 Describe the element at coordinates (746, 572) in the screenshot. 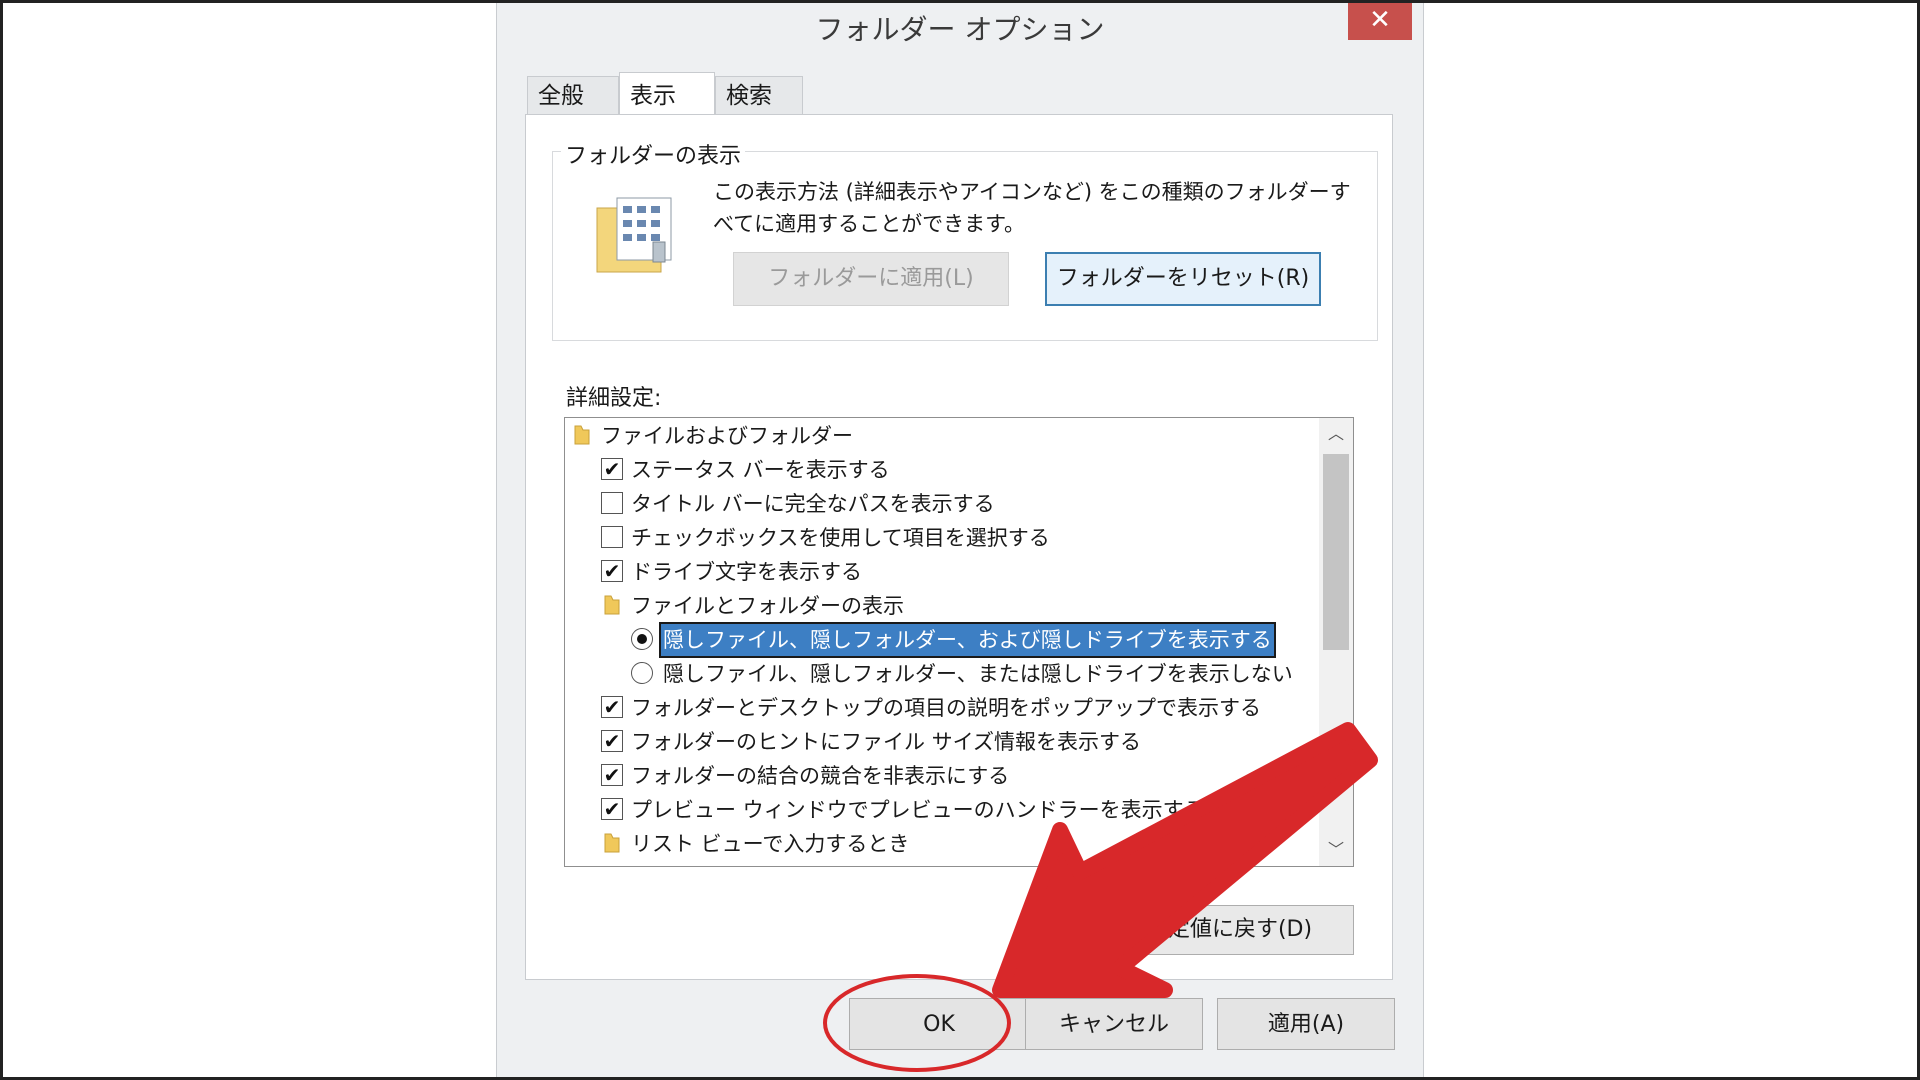

I see `list-item-label: ドライブ文字を表示する` at that location.